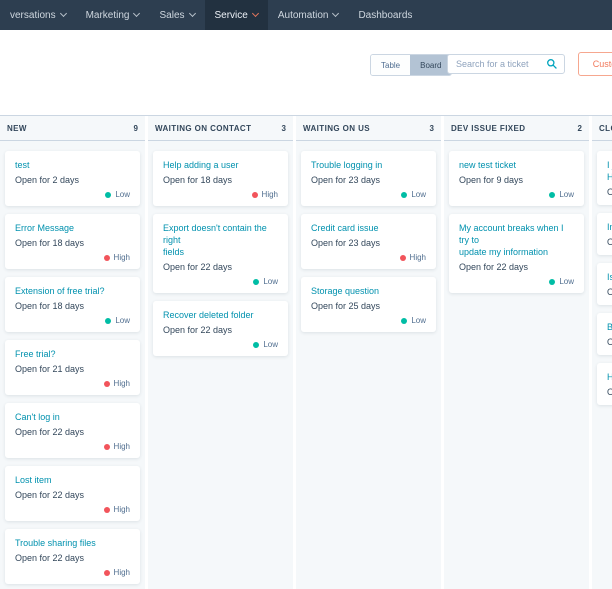  I want to click on nav-item-sales: Sales, so click(176, 15).